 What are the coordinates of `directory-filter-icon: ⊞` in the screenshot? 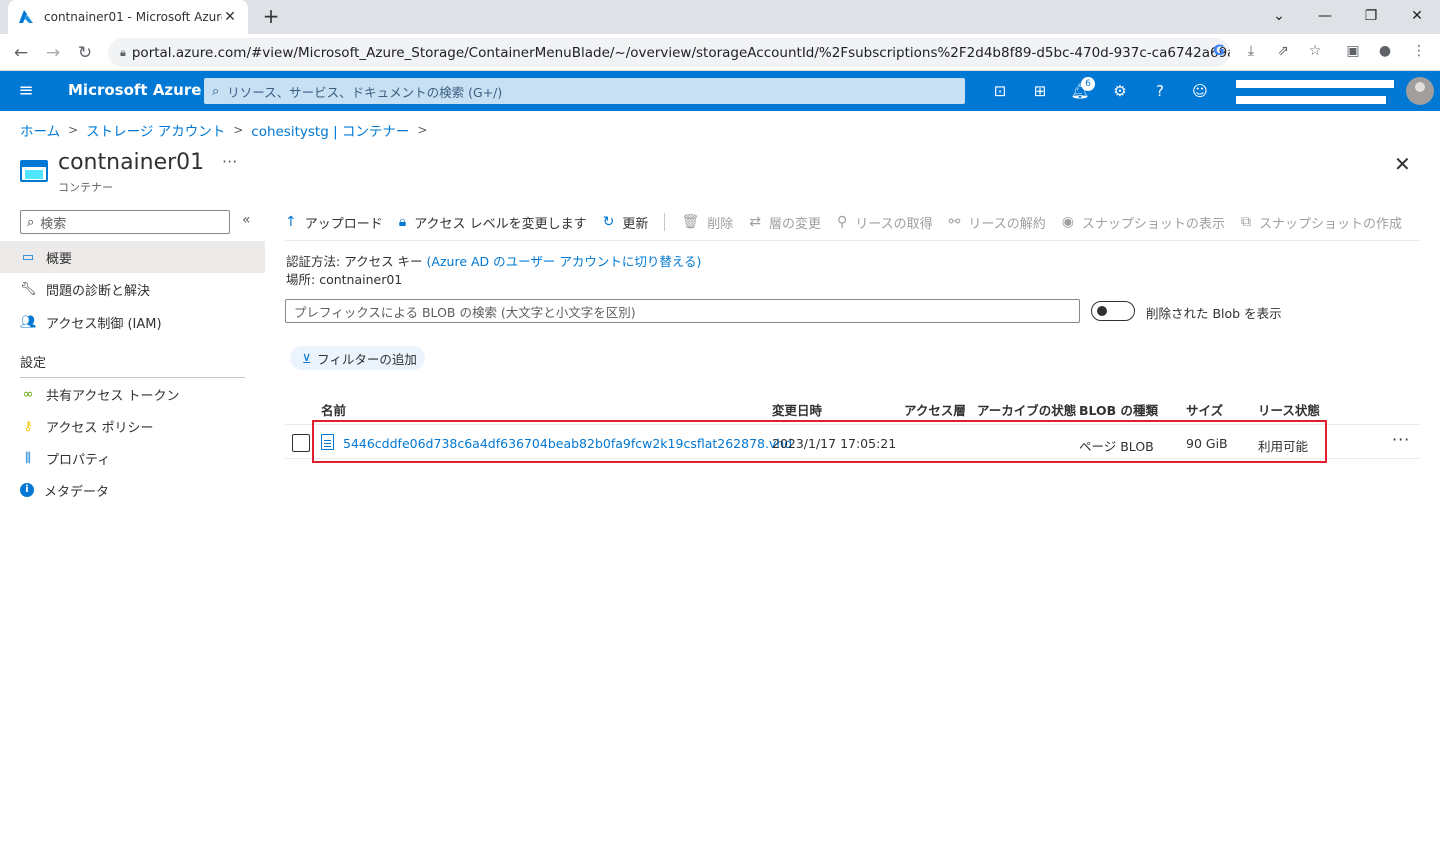 It's located at (1040, 91).